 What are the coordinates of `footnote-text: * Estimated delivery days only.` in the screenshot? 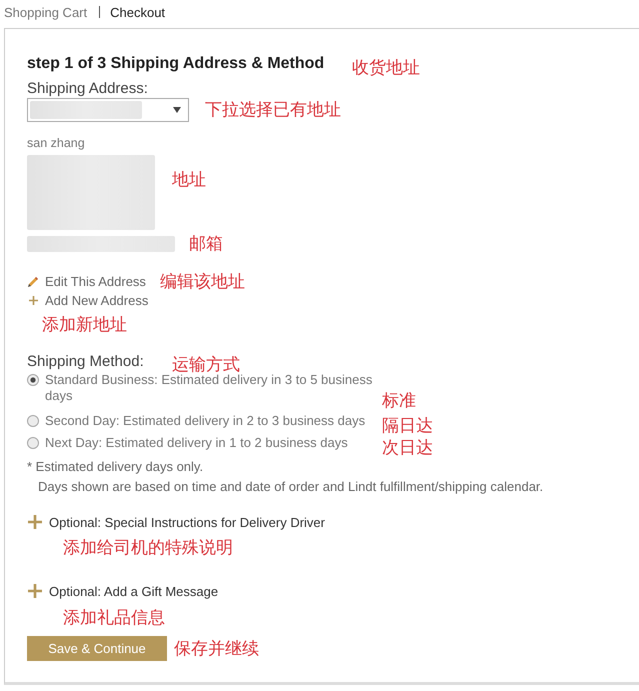 It's located at (115, 467).